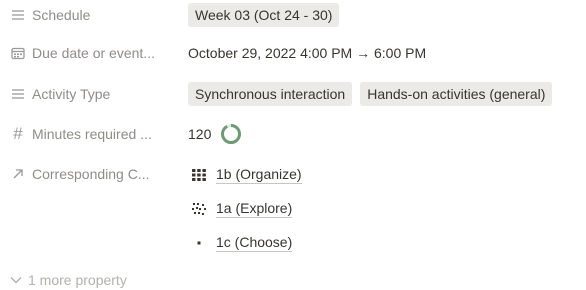  Describe the element at coordinates (18, 174) in the screenshot. I see `relation-arrow-icon` at that location.